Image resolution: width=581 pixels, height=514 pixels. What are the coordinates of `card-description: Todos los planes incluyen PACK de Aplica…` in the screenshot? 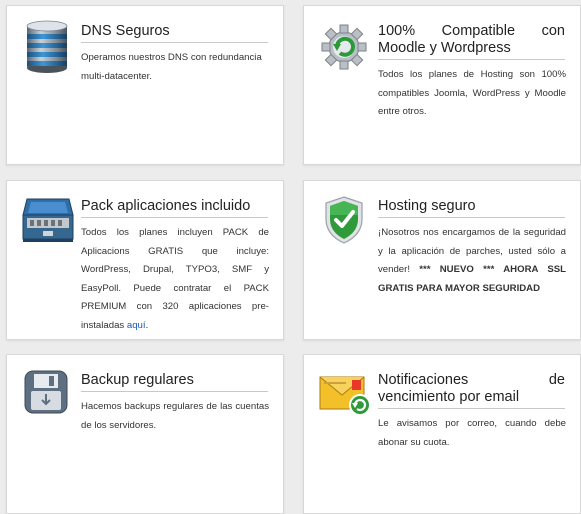 It's located at (175, 279).